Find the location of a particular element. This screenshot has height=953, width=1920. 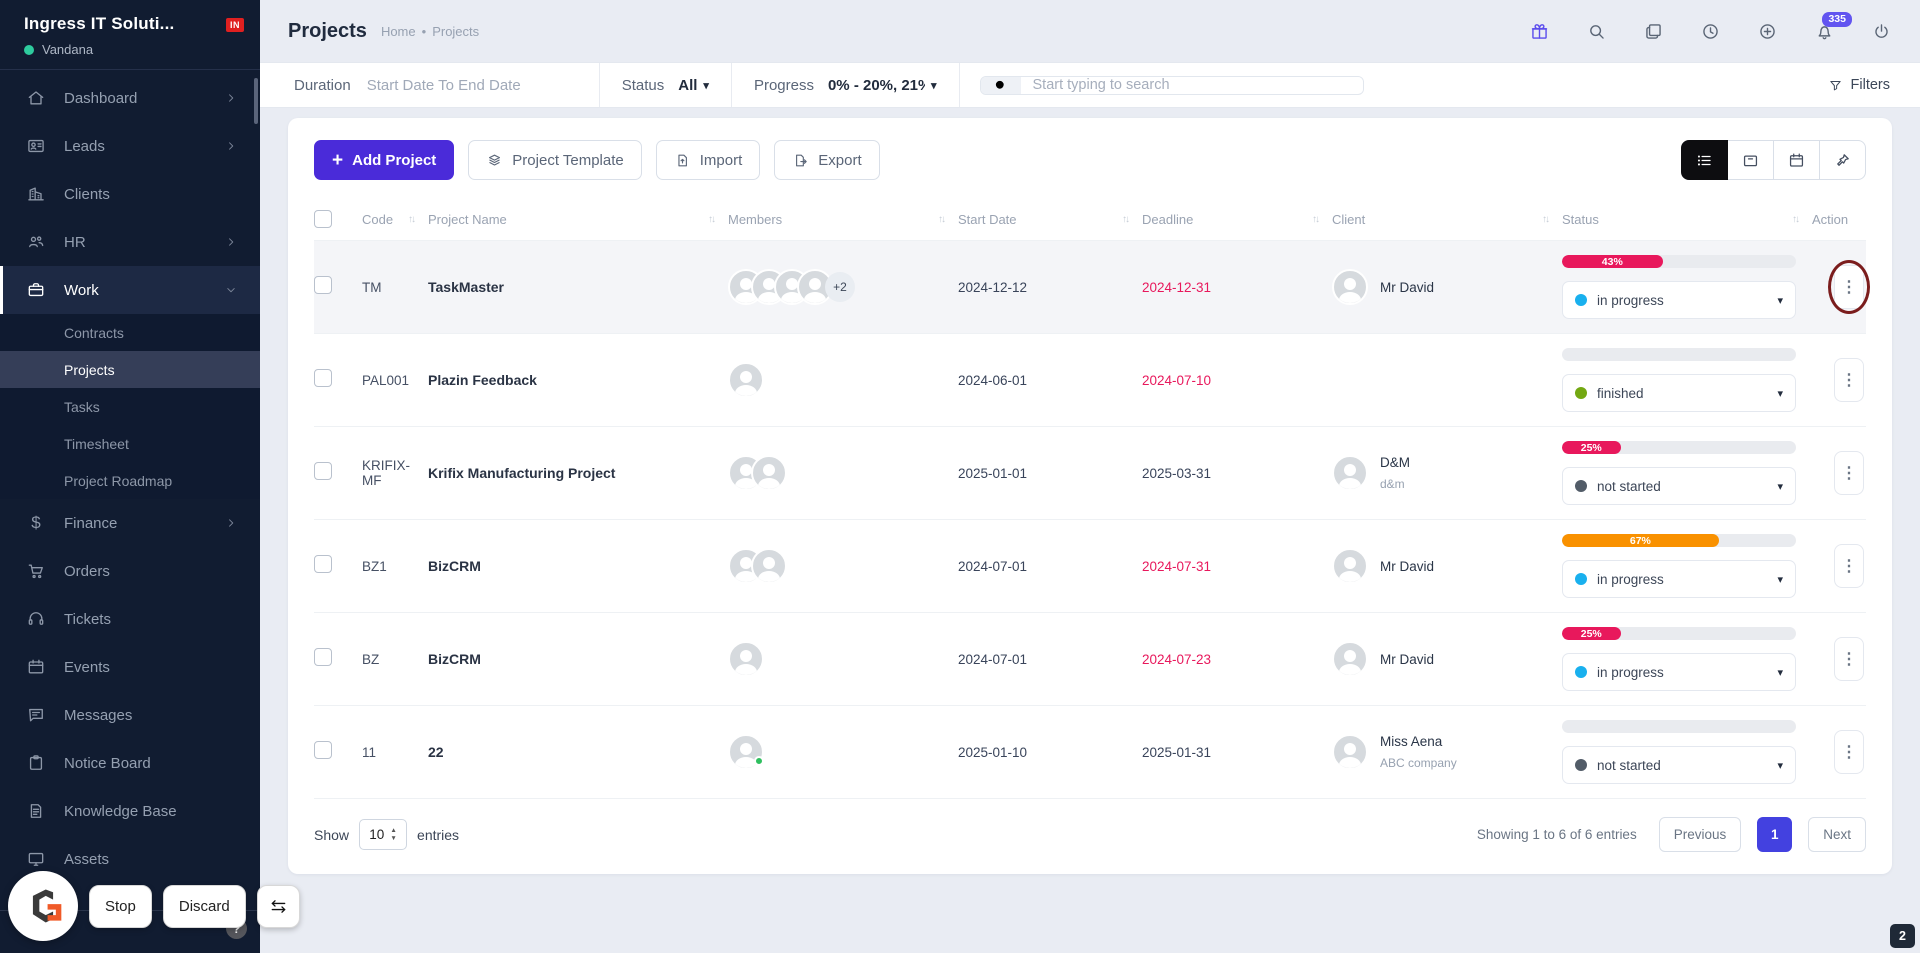

breadcrumb-home: Home is located at coordinates (398, 31).